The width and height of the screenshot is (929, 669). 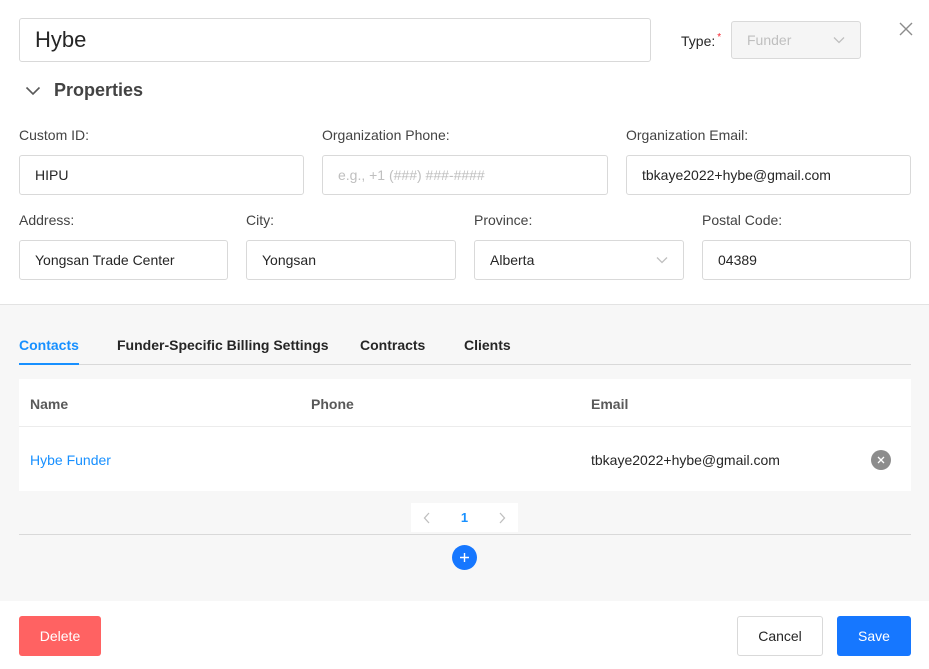 I want to click on tab-clients: Clients, so click(x=487, y=351).